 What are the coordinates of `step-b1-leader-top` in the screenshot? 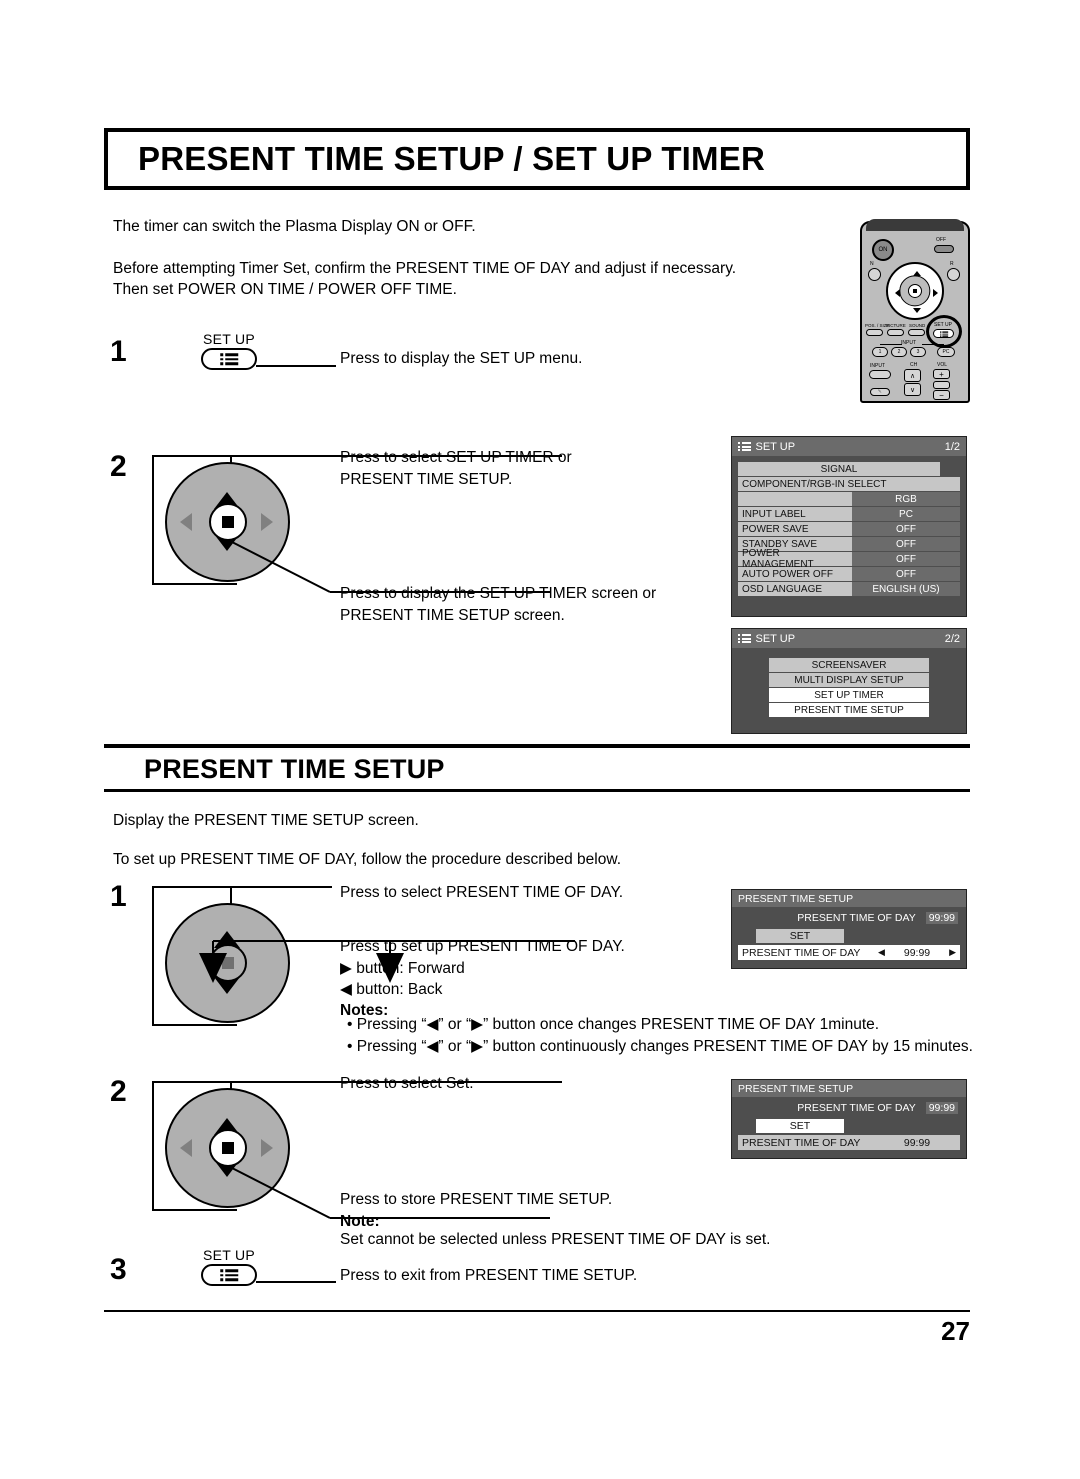 It's located at (242, 887).